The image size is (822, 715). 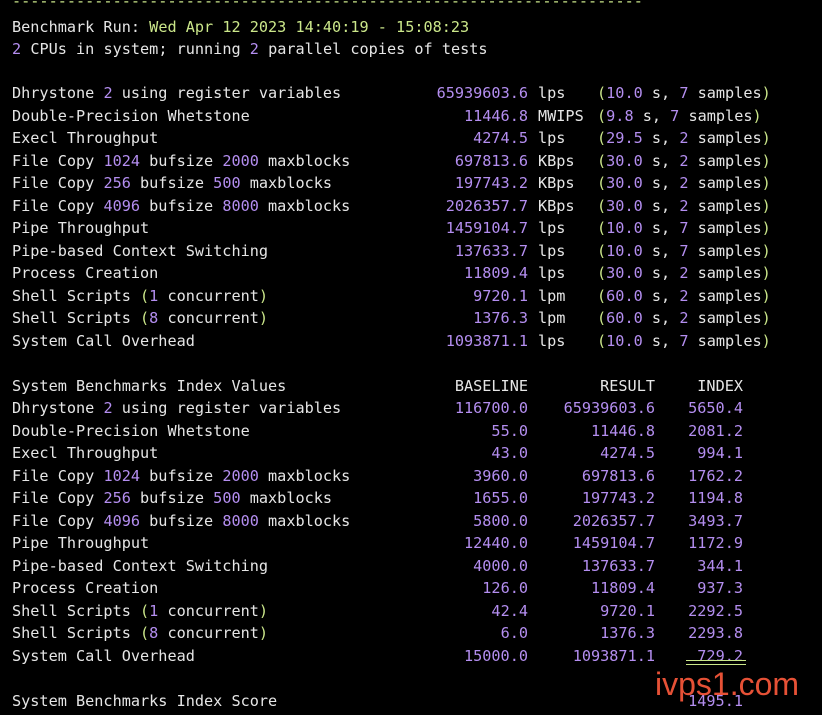 What do you see at coordinates (620, 115) in the screenshot?
I see `seconds-value: 9.8` at bounding box center [620, 115].